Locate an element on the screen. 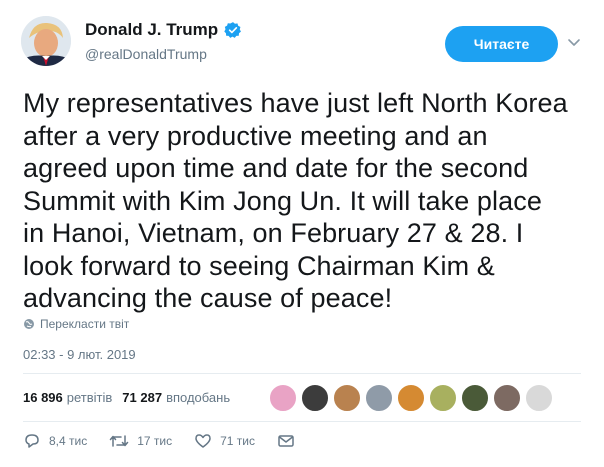 This screenshot has height=467, width=604. heart-icon is located at coordinates (203, 441).